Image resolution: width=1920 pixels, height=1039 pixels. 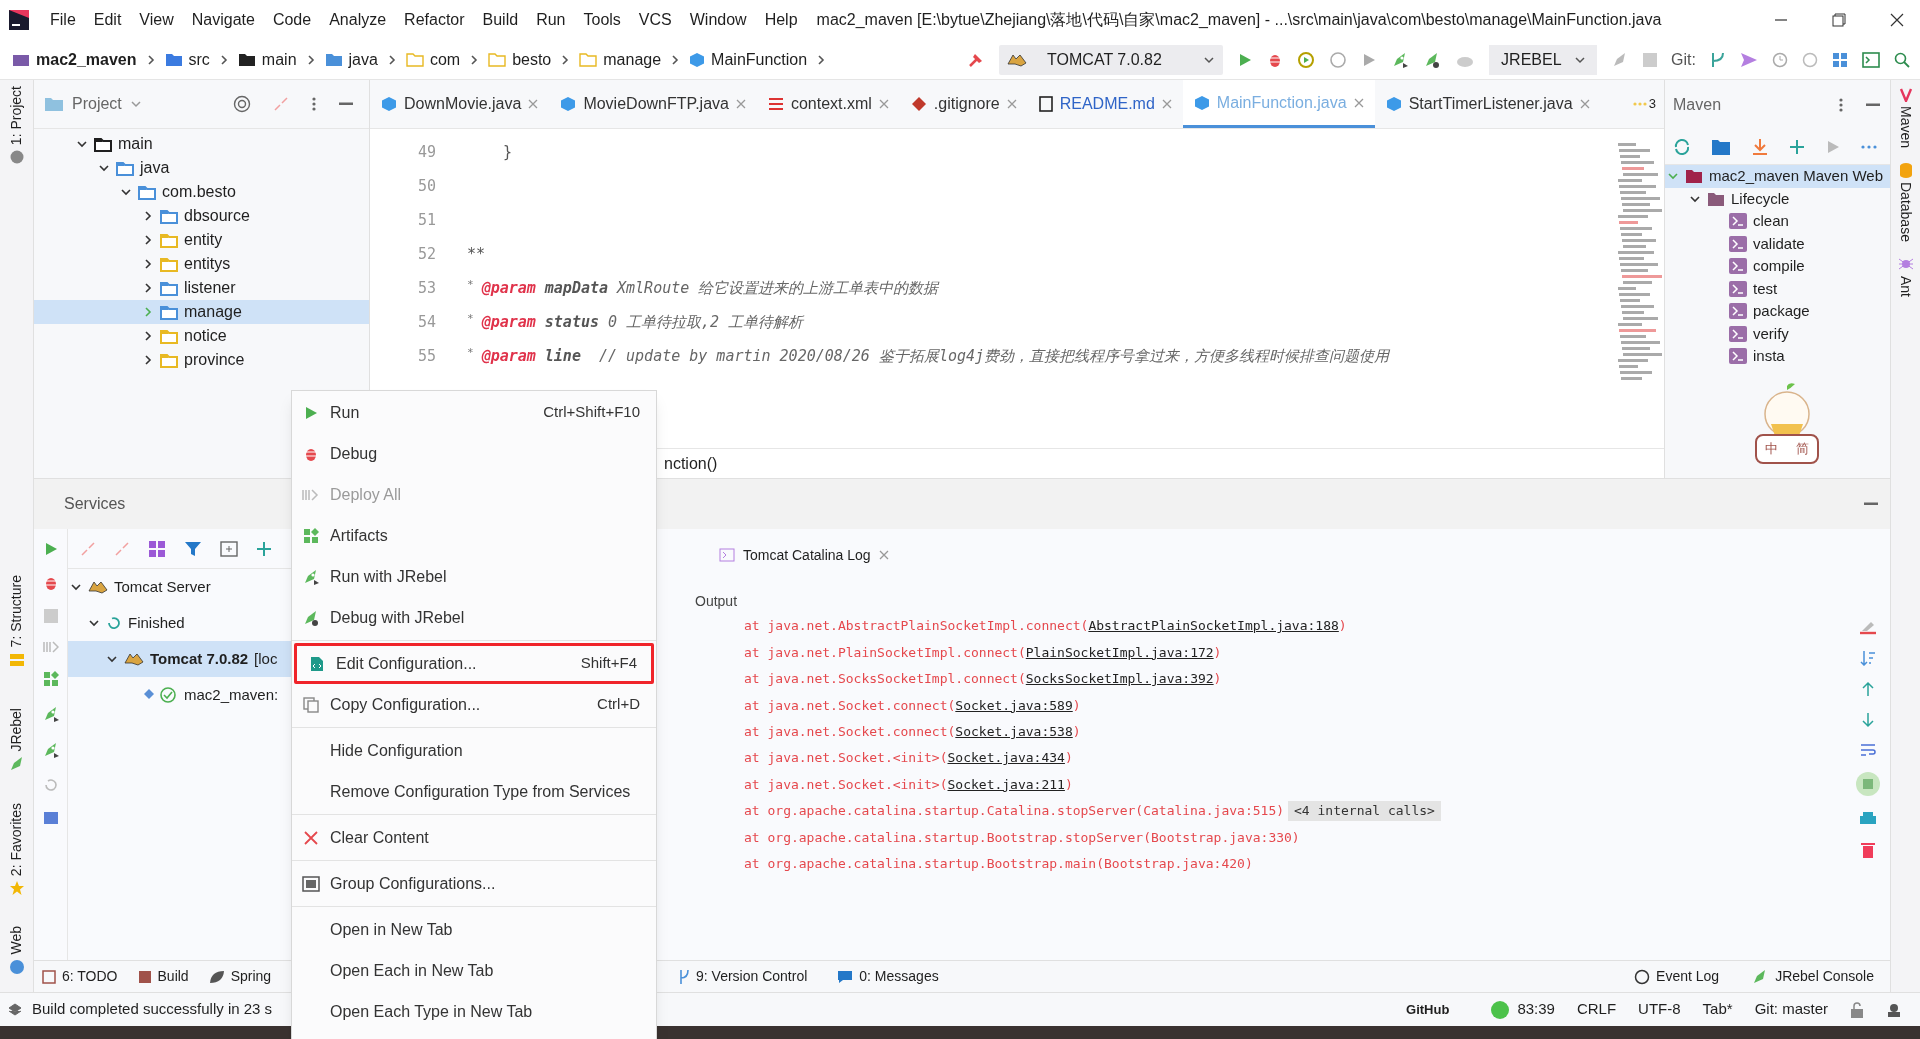 What do you see at coordinates (351, 59) in the screenshot?
I see `breadcrumb-item: java` at bounding box center [351, 59].